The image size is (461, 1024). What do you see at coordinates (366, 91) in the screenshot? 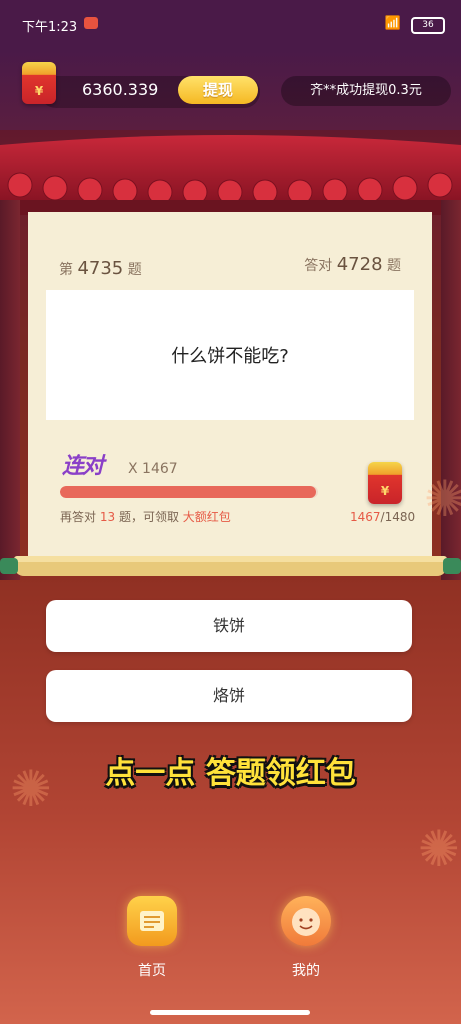
I see `withdraw-notice: 齐**成功提现0.3元` at bounding box center [366, 91].